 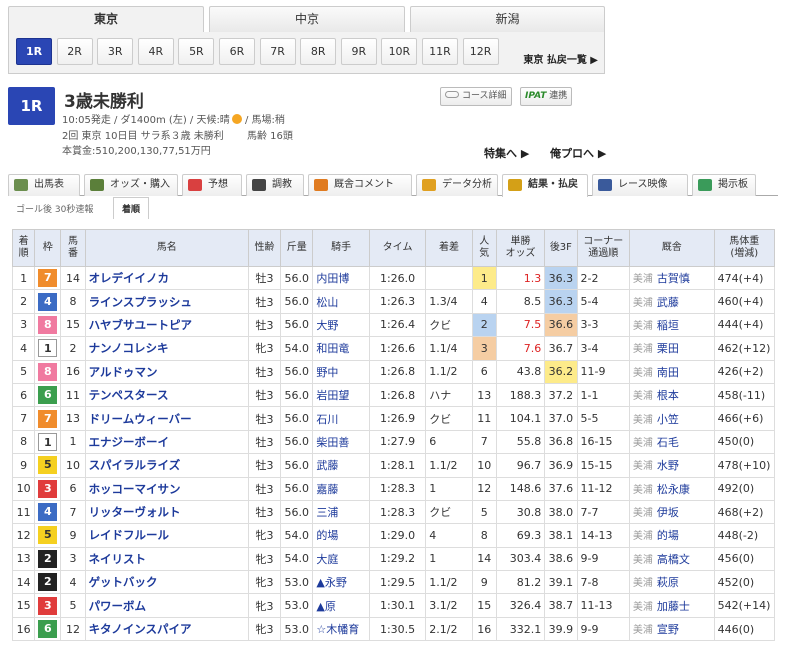 What do you see at coordinates (673, 559) in the screenshot?
I see `trainer-link: 高橋文` at bounding box center [673, 559].